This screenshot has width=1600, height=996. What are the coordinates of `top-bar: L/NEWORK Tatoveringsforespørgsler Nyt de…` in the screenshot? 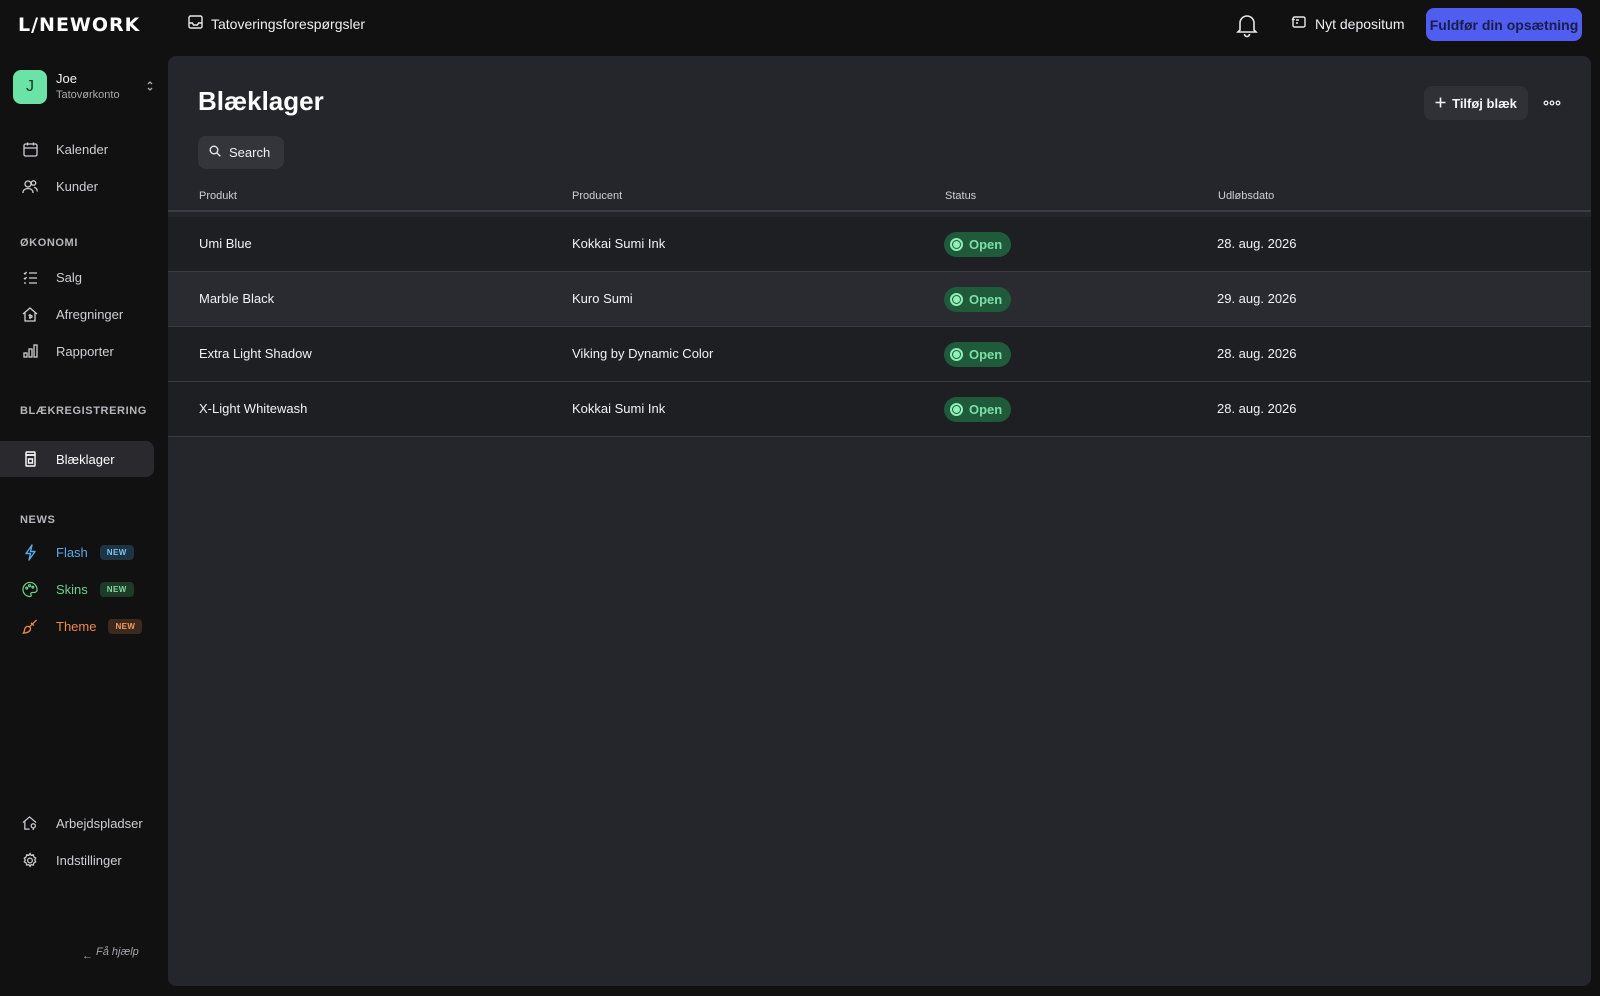 It's located at (800, 25).